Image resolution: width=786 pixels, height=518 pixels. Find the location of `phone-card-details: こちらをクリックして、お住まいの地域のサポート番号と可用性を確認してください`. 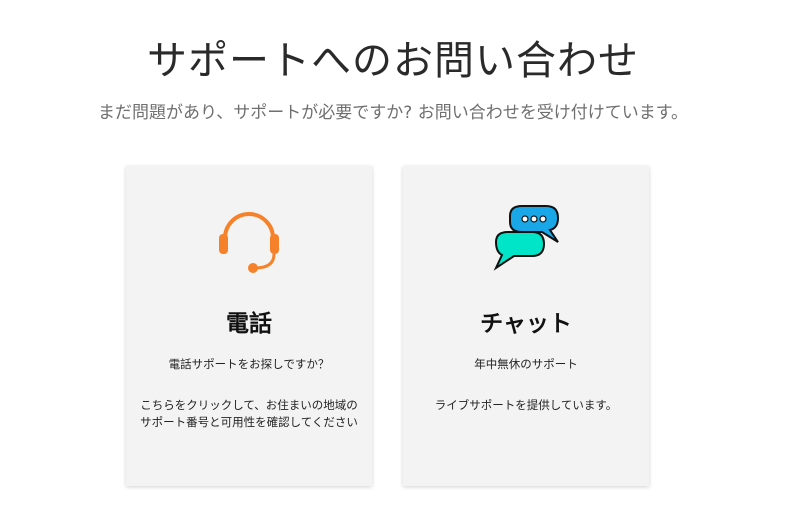

phone-card-details: こちらをクリックして、お住まいの地域のサポート番号と可用性を確認してください is located at coordinates (249, 413).